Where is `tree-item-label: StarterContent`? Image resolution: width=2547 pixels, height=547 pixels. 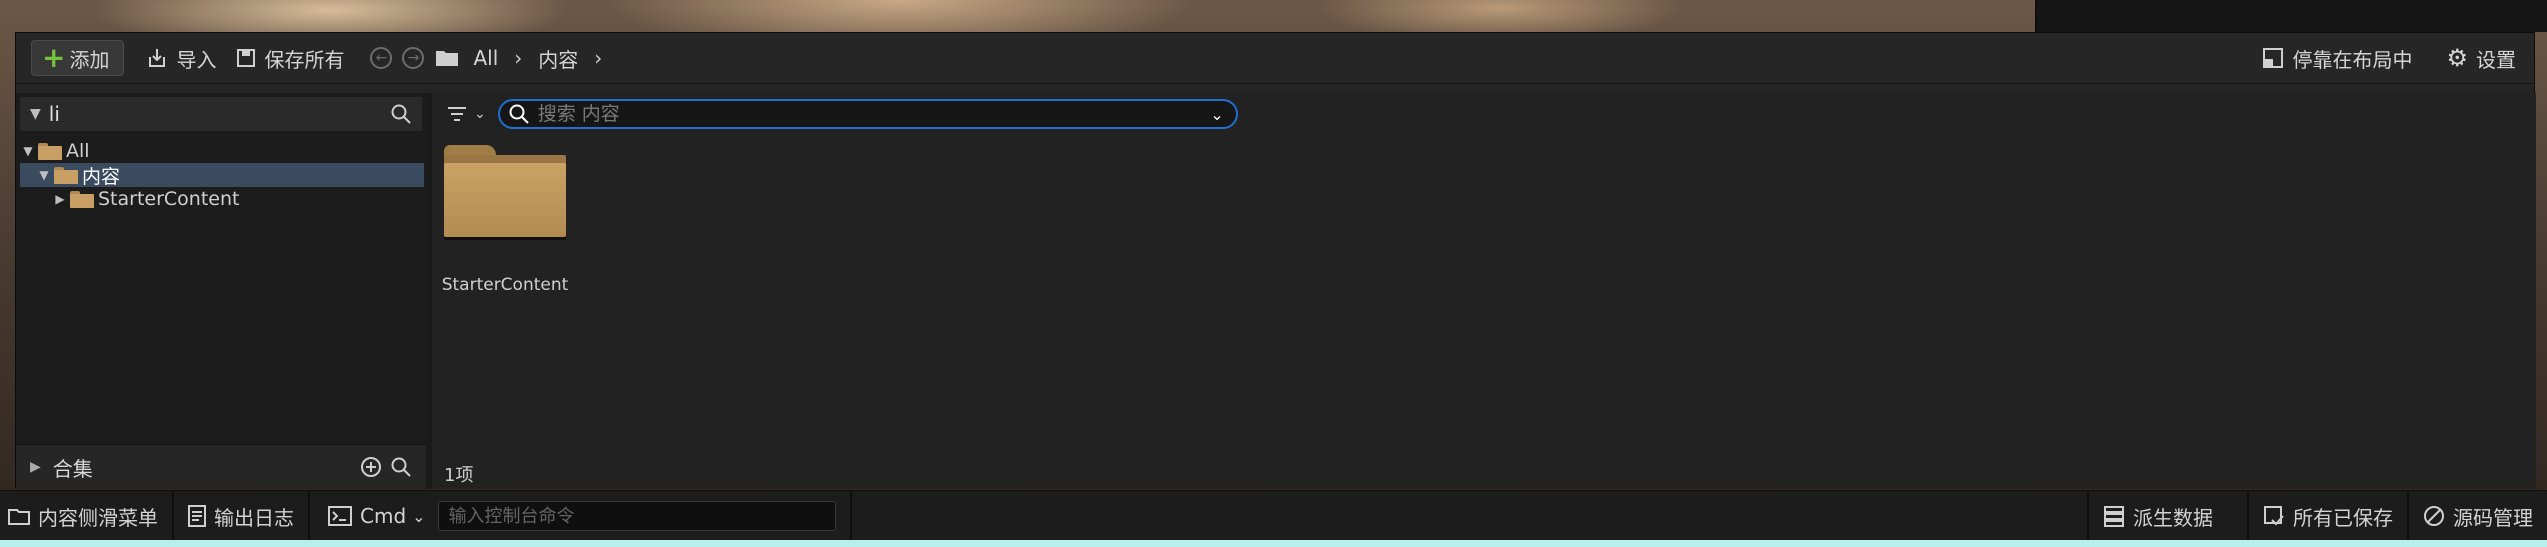
tree-item-label: StarterContent is located at coordinates (169, 199).